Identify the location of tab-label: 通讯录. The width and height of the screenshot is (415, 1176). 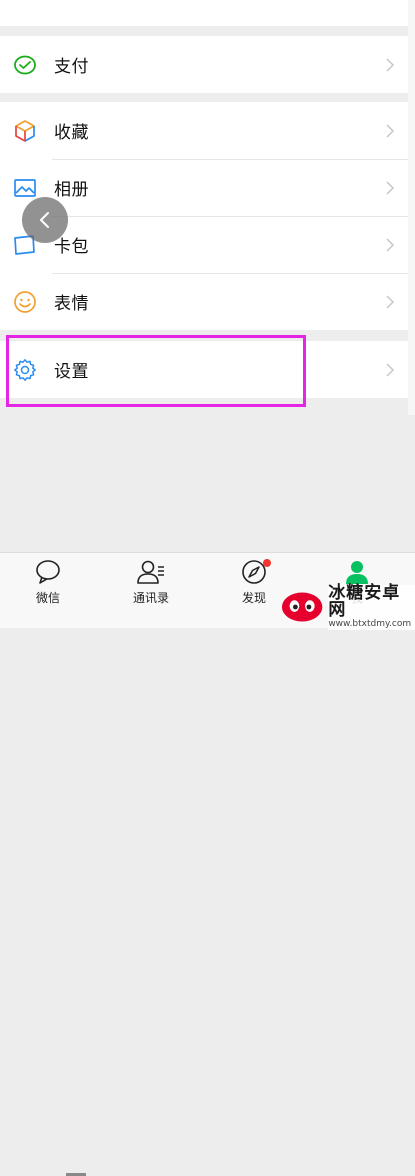
(150, 598).